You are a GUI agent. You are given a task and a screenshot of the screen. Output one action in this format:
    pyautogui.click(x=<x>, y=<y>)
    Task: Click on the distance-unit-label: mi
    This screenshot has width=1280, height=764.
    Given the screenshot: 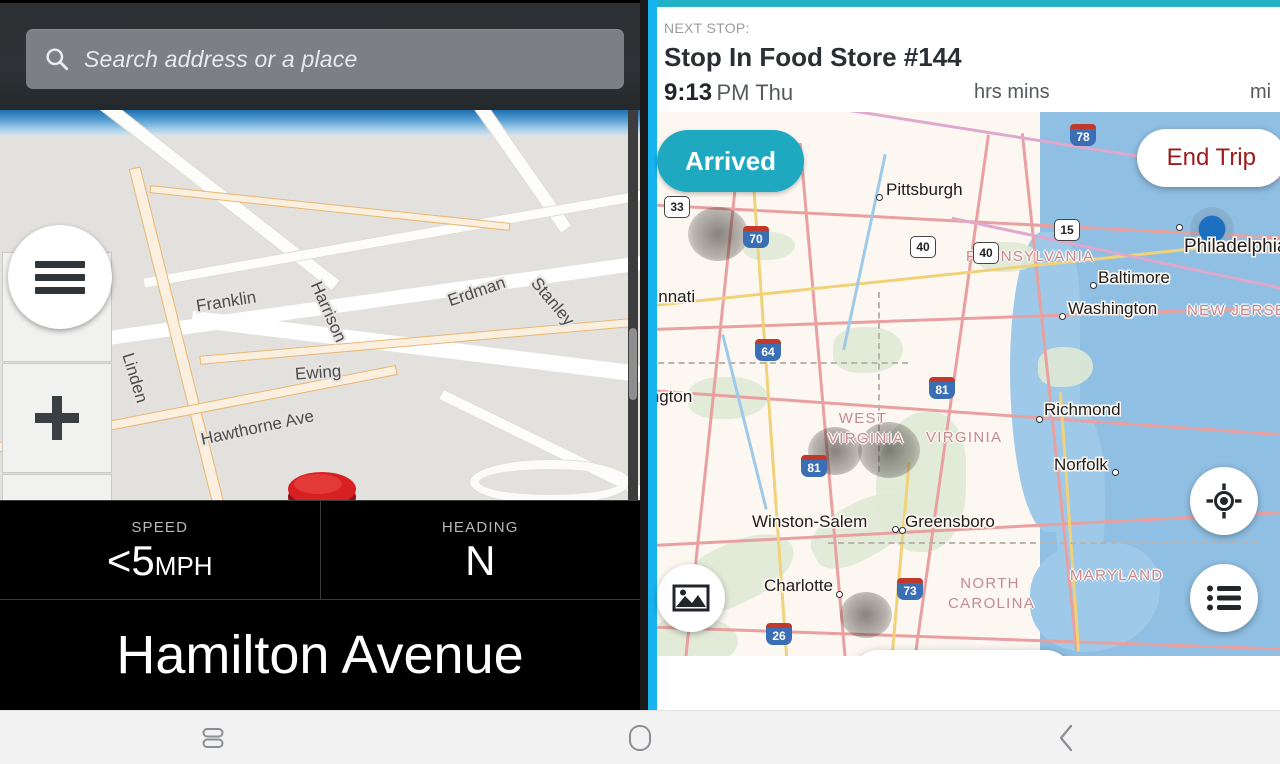 What is the action you would take?
    pyautogui.click(x=1261, y=92)
    